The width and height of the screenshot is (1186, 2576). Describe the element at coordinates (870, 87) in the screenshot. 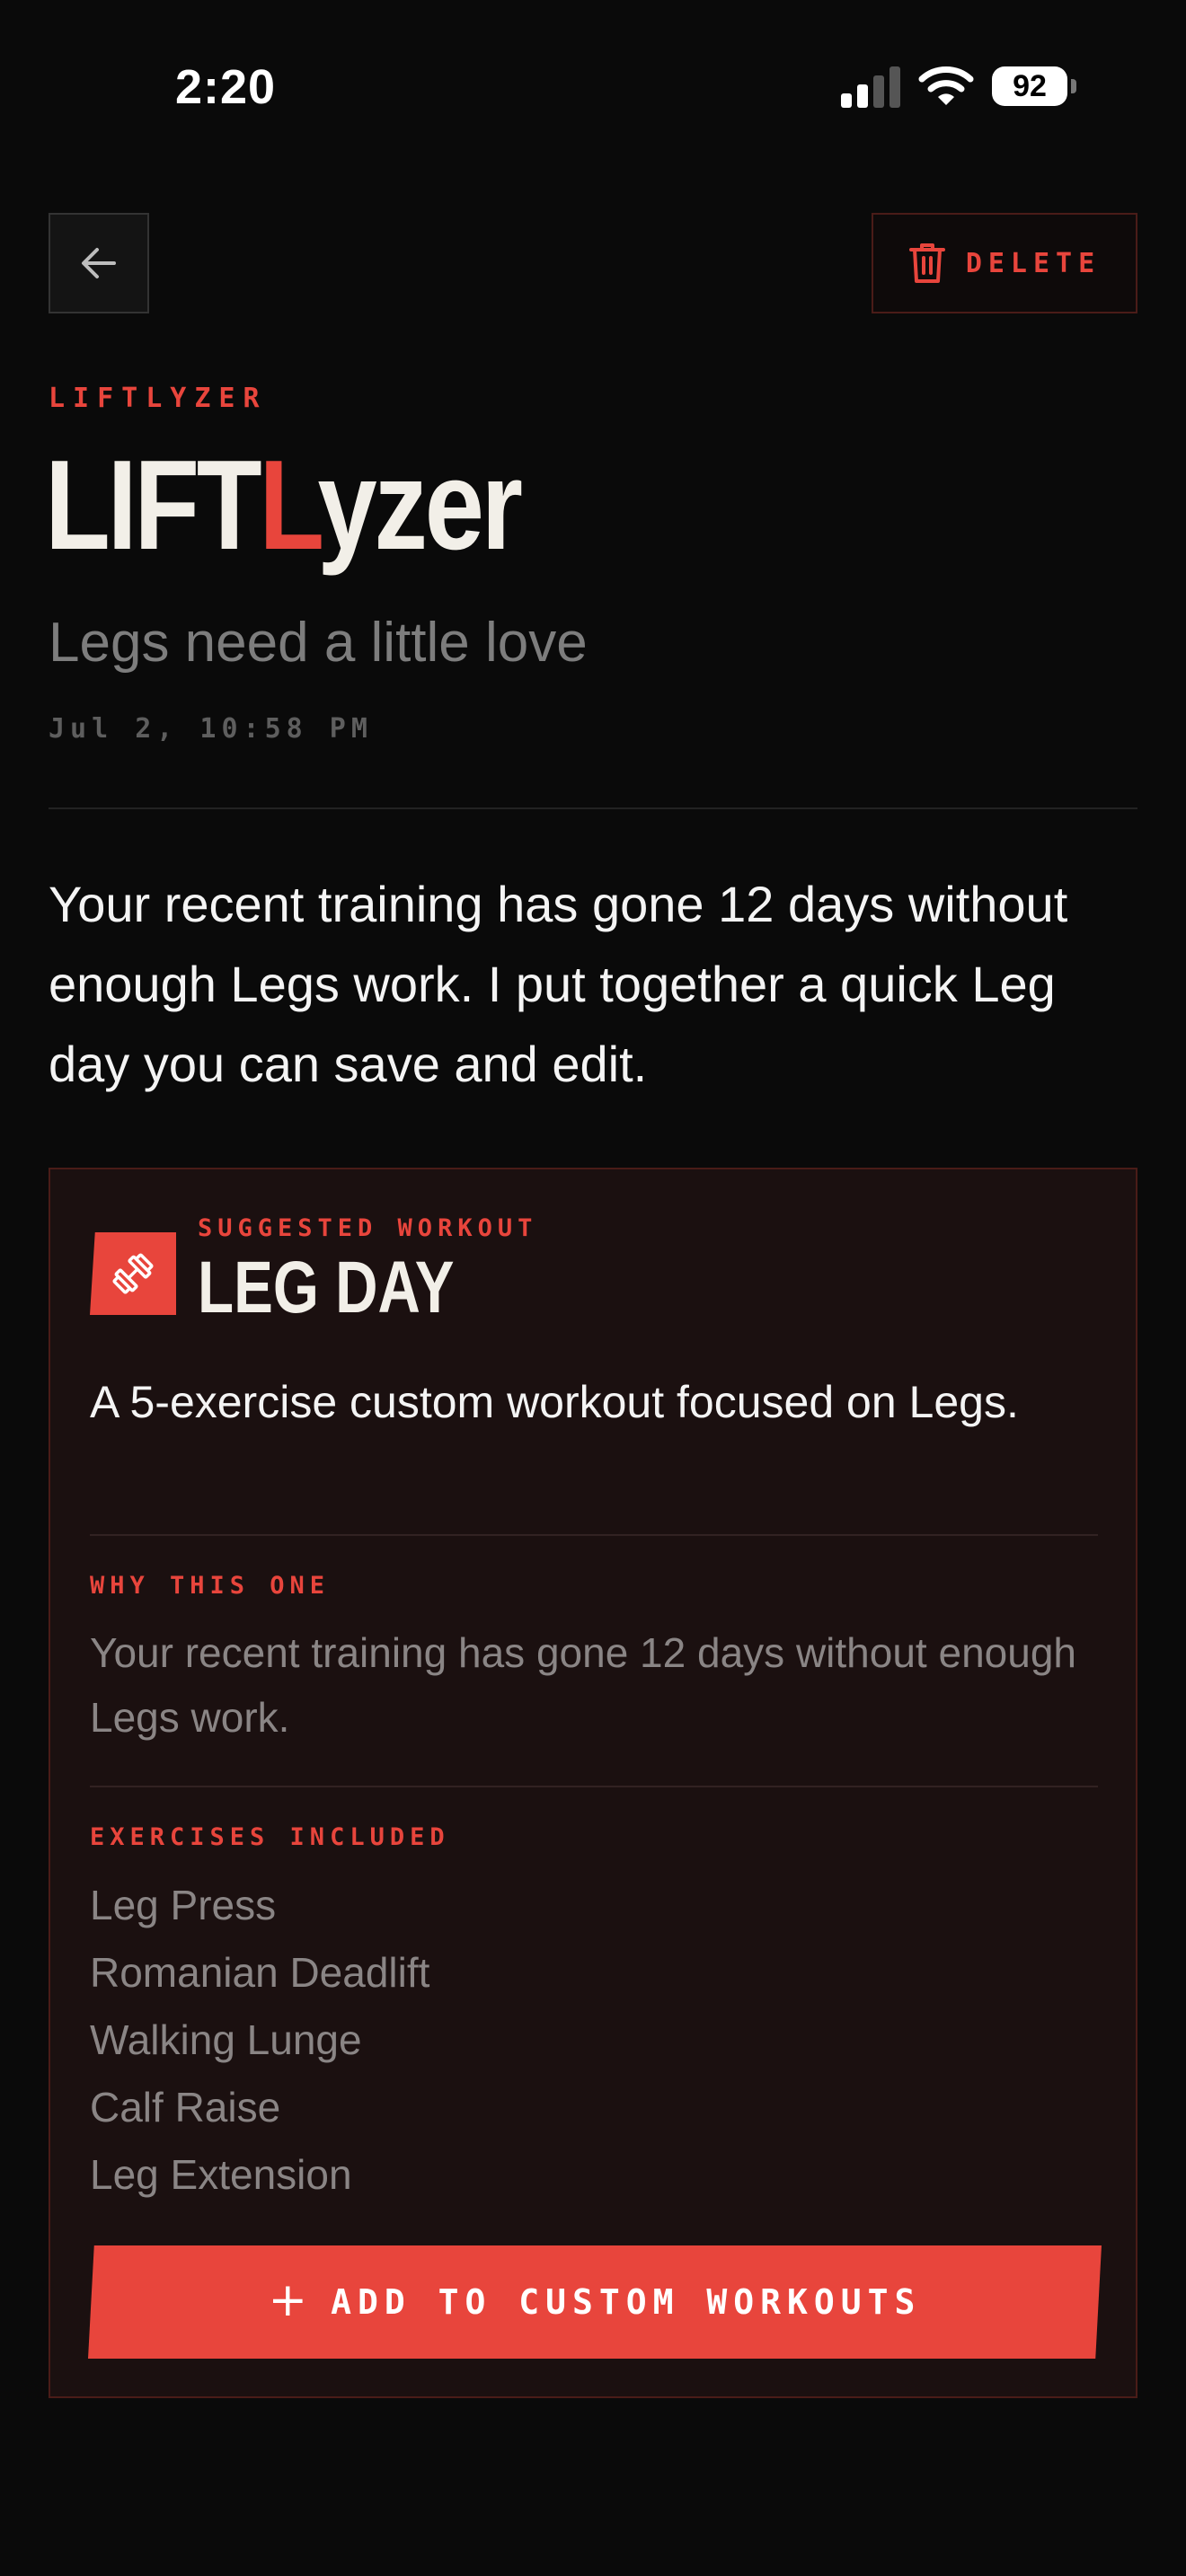

I see `cellular-signal-icon` at that location.